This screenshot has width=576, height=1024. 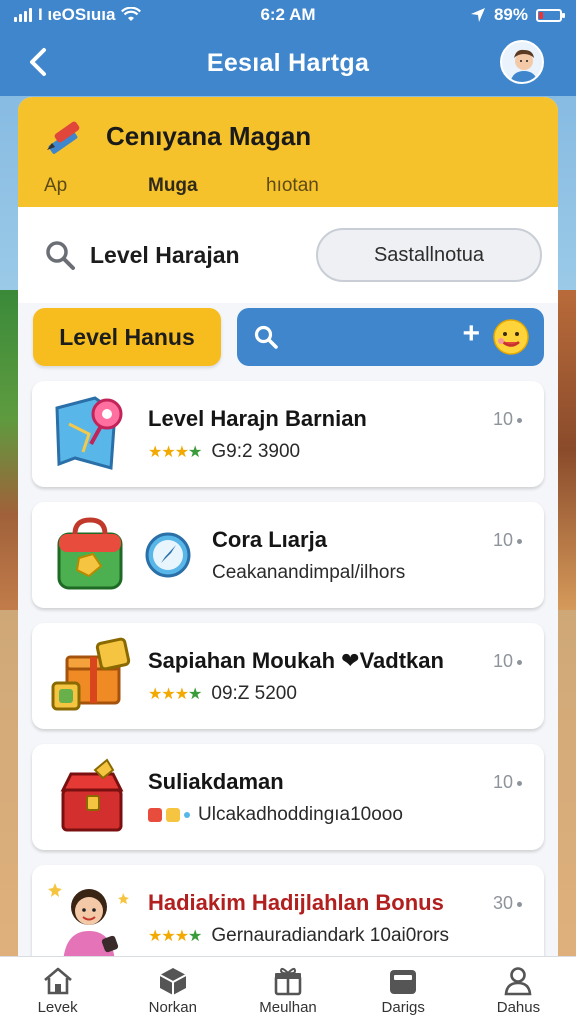 What do you see at coordinates (254, 693) in the screenshot?
I see `item-subtitle: 09:Z 5200` at bounding box center [254, 693].